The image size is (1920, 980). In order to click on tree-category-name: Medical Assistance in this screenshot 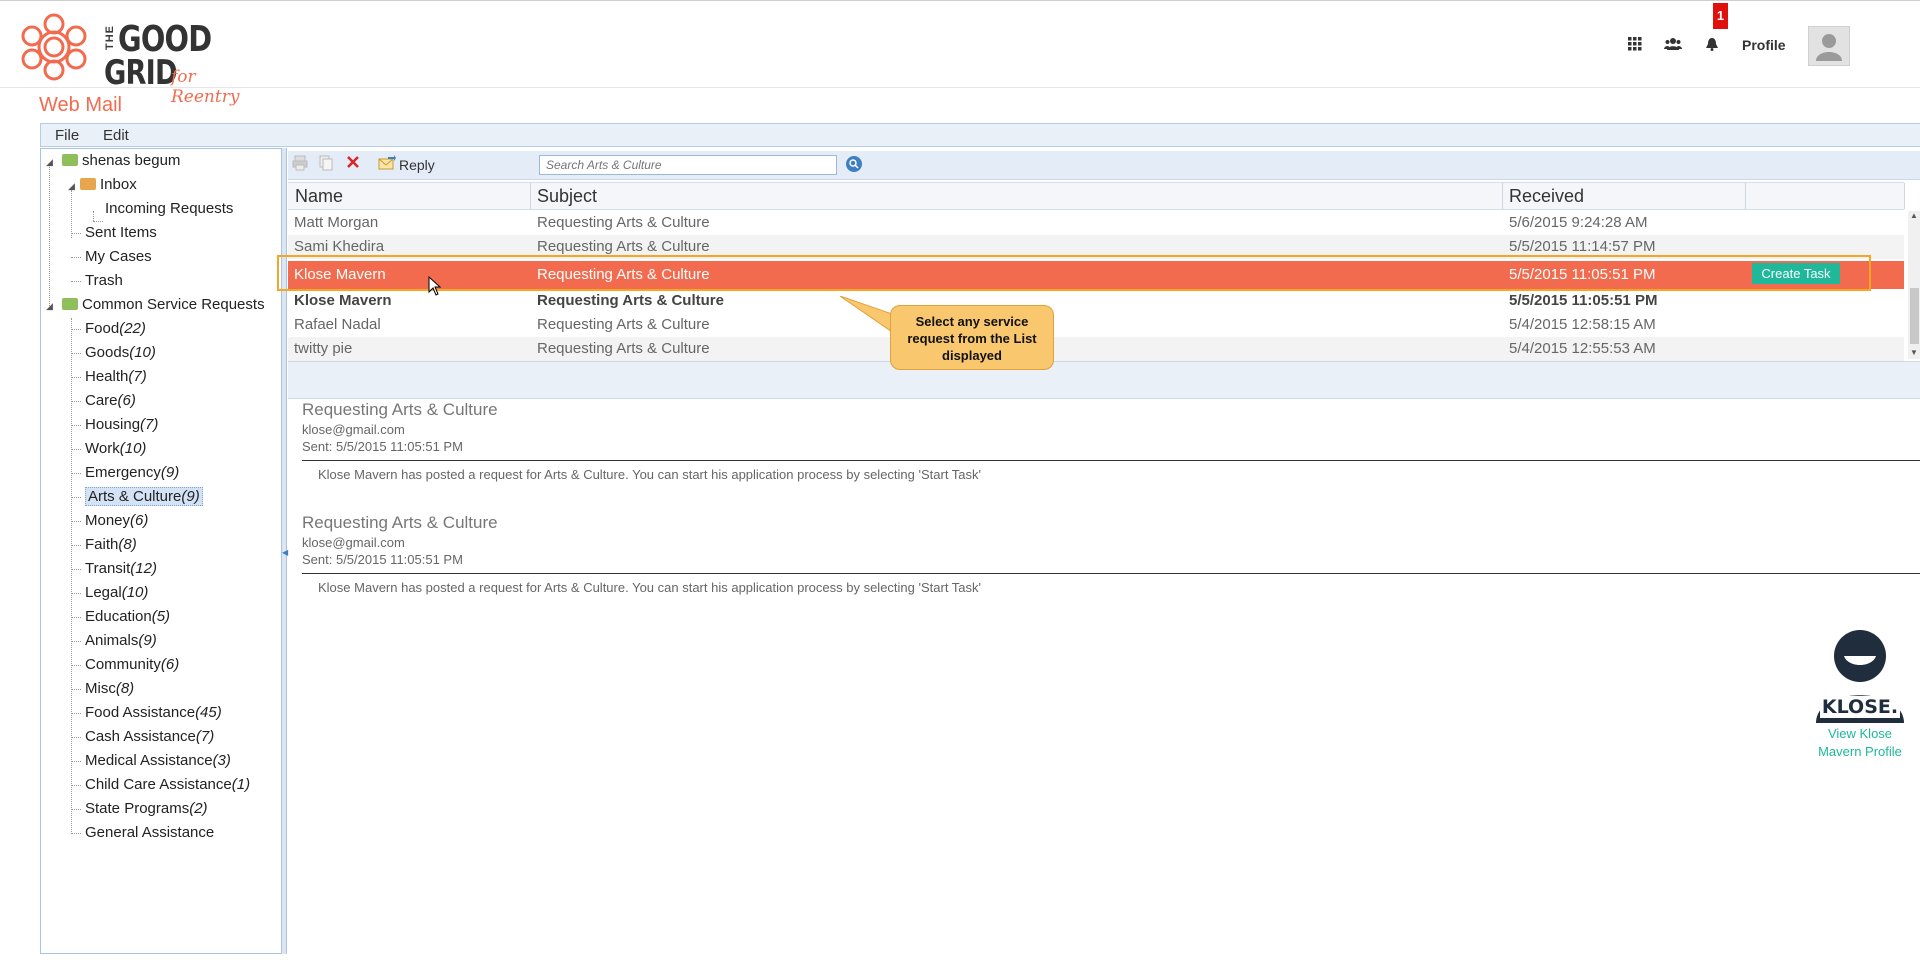, I will do `click(149, 760)`.